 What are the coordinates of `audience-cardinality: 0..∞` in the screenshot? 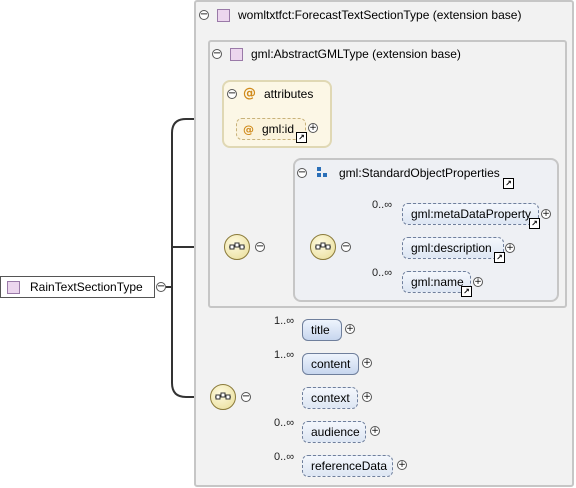 It's located at (284, 423).